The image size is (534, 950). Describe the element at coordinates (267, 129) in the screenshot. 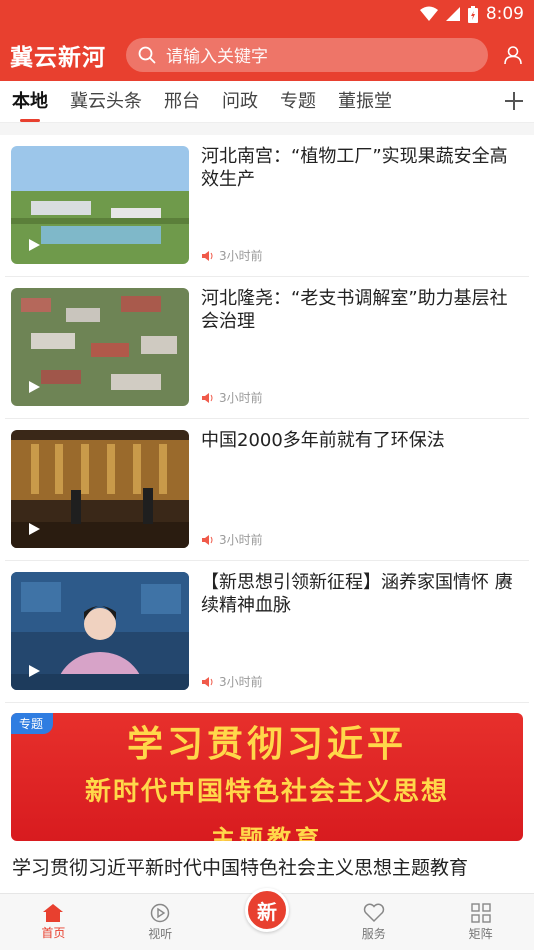

I see `list-spacer` at that location.